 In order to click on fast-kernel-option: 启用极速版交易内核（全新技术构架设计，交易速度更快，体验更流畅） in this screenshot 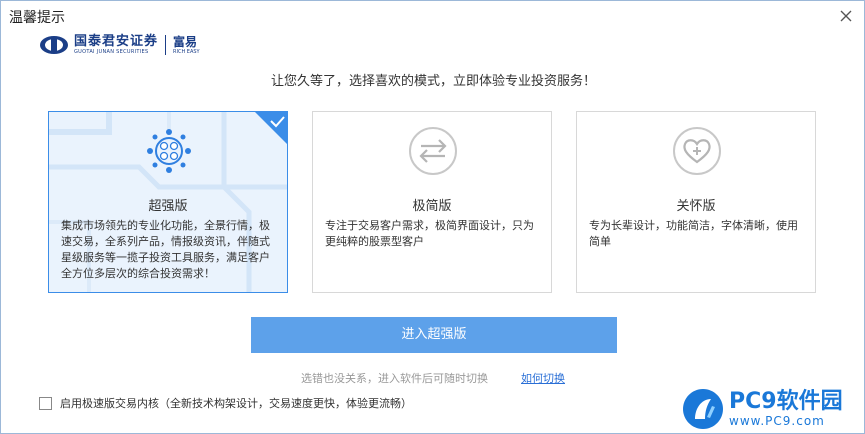, I will do `click(225, 403)`.